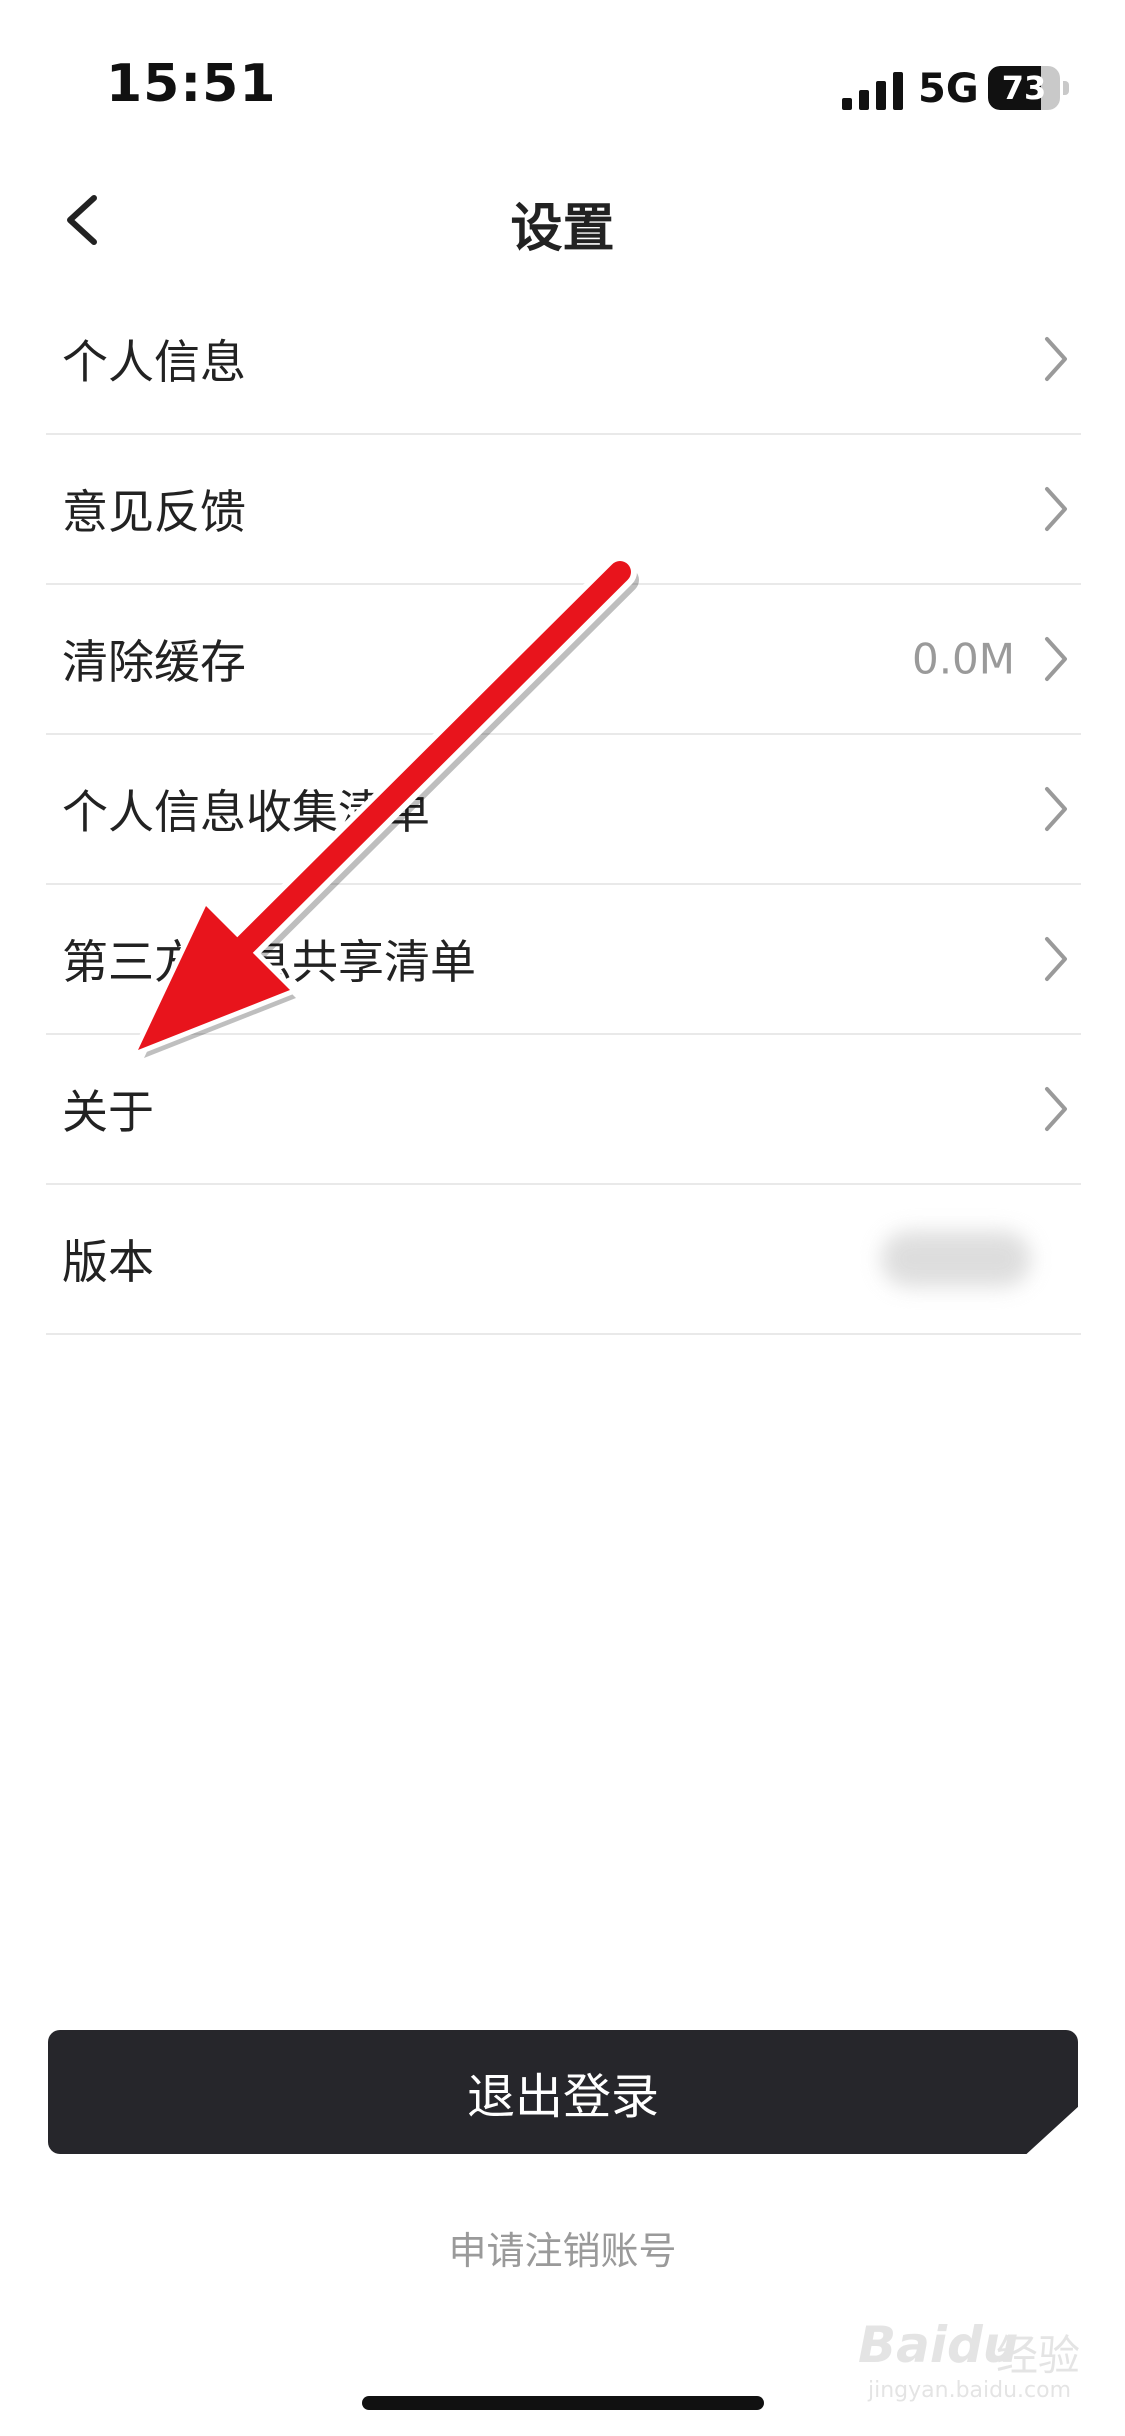 The width and height of the screenshot is (1125, 2436). Describe the element at coordinates (563, 960) in the screenshot. I see `settings-item-third-party-sharing: 第三方信息共享清单` at that location.